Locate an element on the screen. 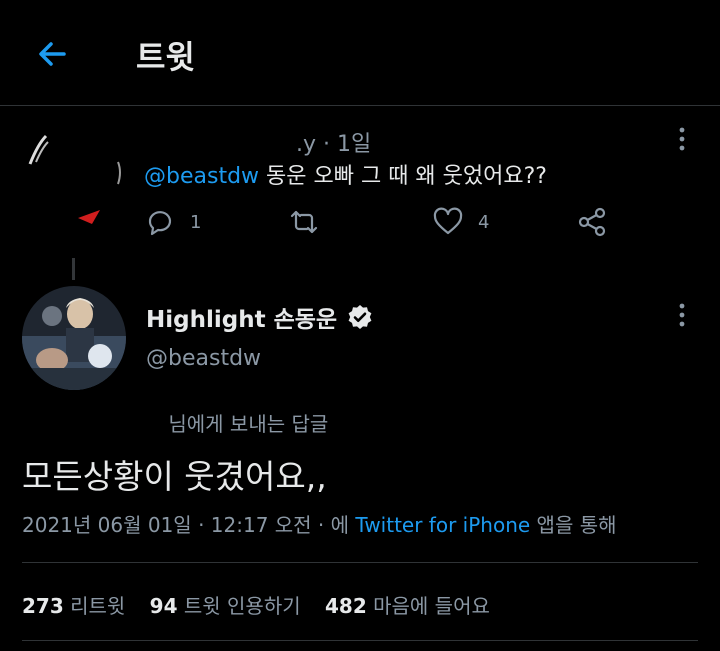  tweet-stats: 273 리트윗 94 트윗 인용하기 482 마음에 들어요 is located at coordinates (256, 604).